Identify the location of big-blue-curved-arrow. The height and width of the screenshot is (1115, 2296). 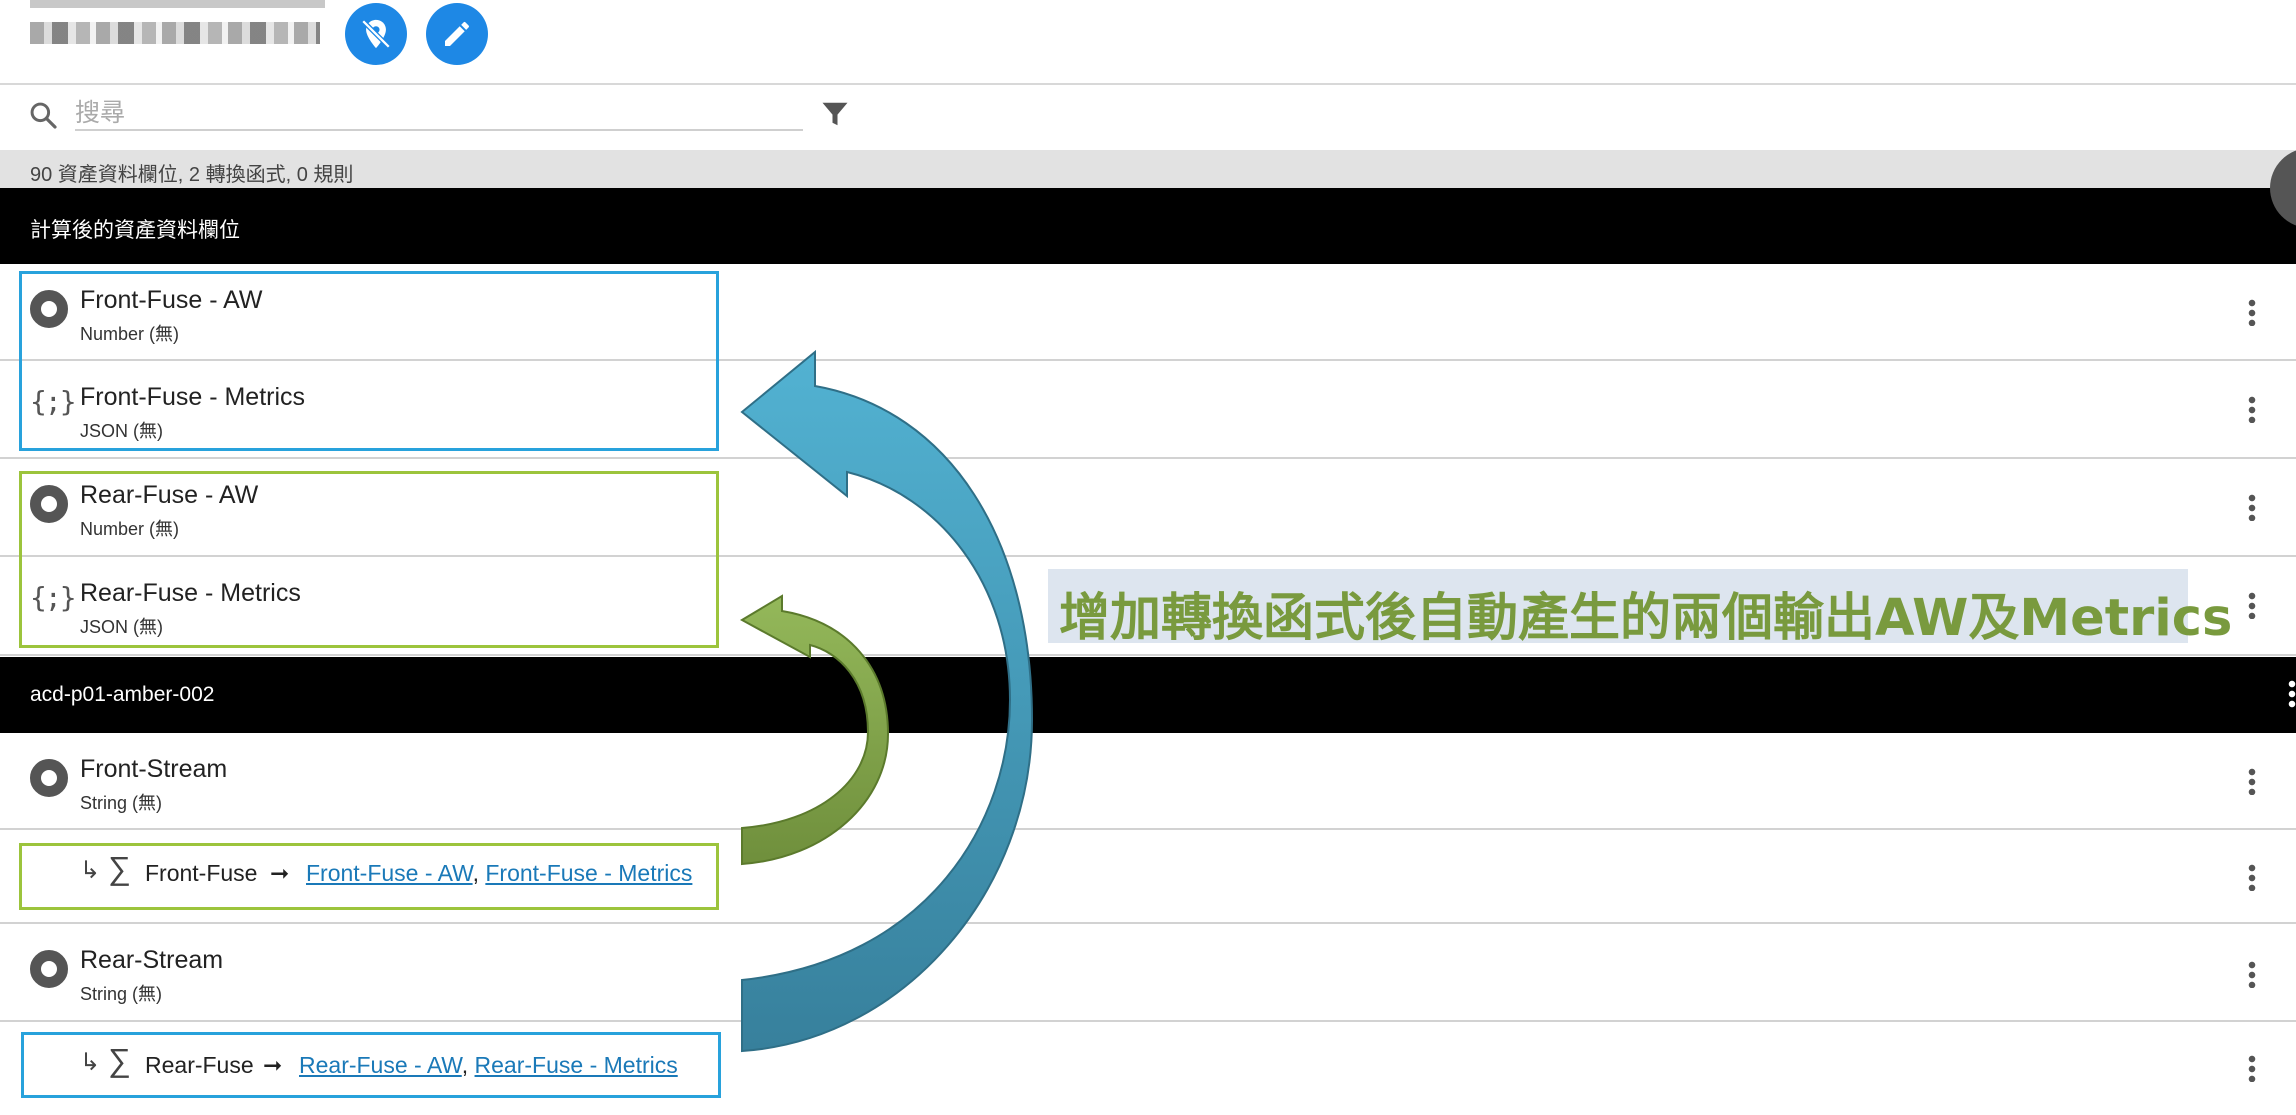
(887, 701).